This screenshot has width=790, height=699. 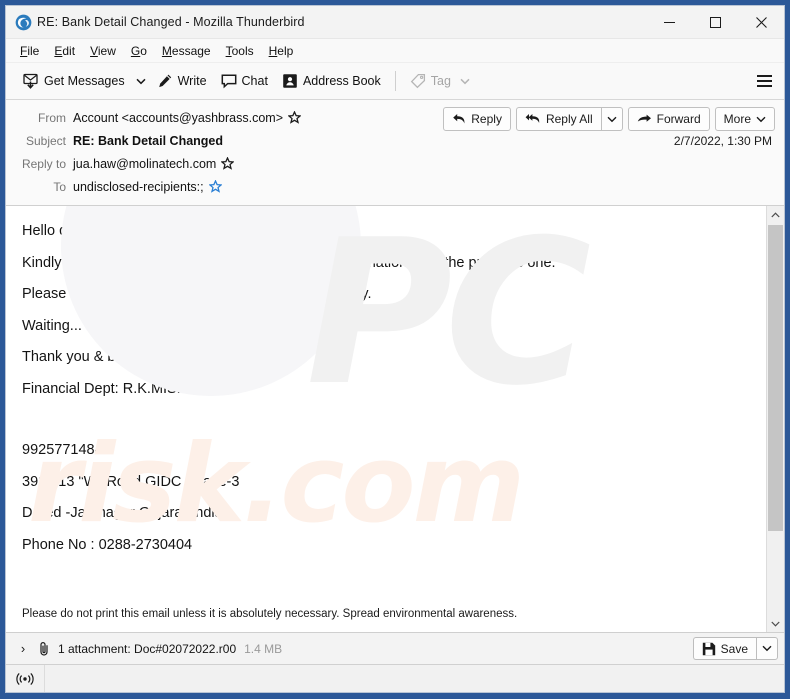 I want to click on close-button, so click(x=761, y=22).